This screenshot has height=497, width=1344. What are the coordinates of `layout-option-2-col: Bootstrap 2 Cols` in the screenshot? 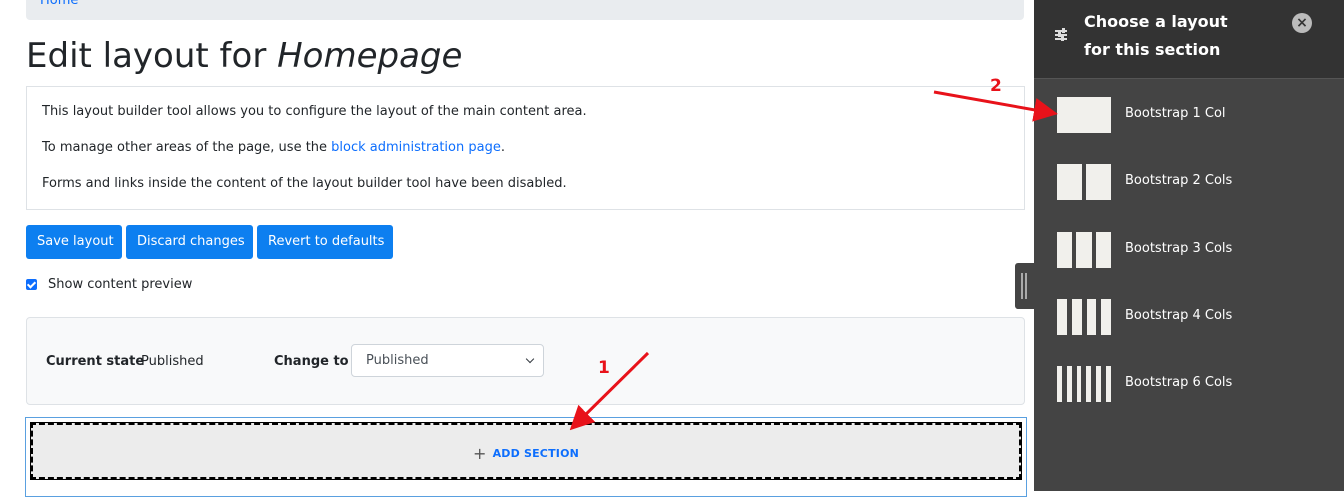 It's located at (1192, 182).